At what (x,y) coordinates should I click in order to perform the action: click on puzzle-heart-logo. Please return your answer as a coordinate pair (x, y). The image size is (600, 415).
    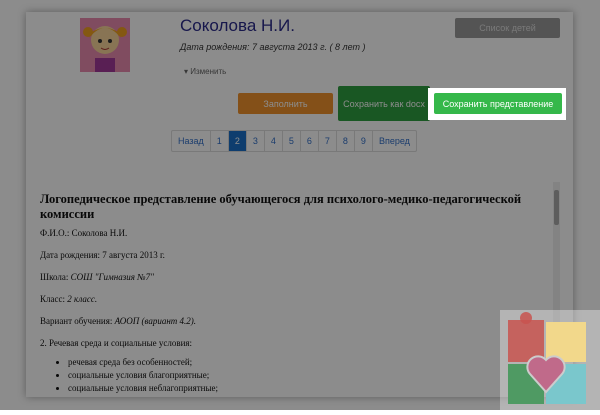
    Looking at the image, I should click on (550, 360).